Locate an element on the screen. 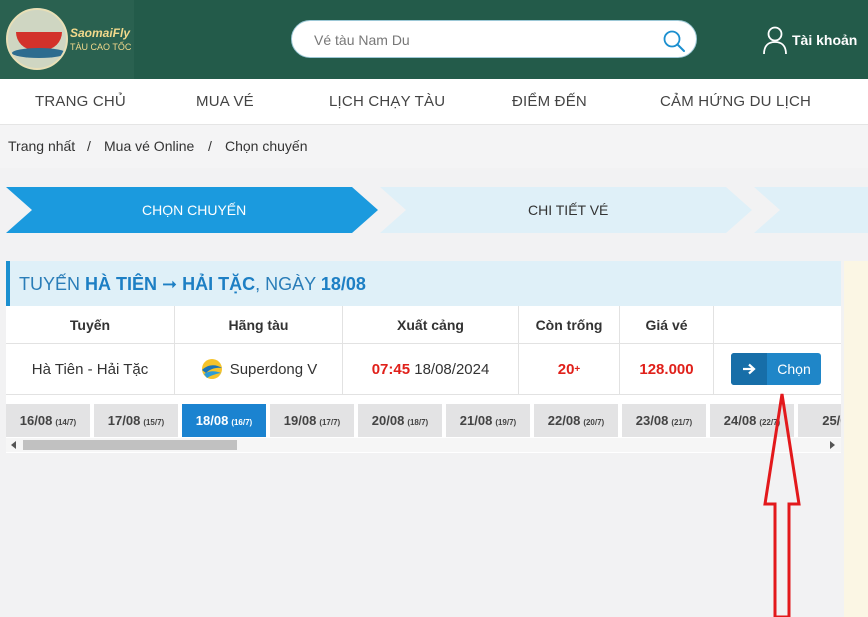  nav-item-schedule: LỊCH CHẠY TÀU is located at coordinates (387, 101).